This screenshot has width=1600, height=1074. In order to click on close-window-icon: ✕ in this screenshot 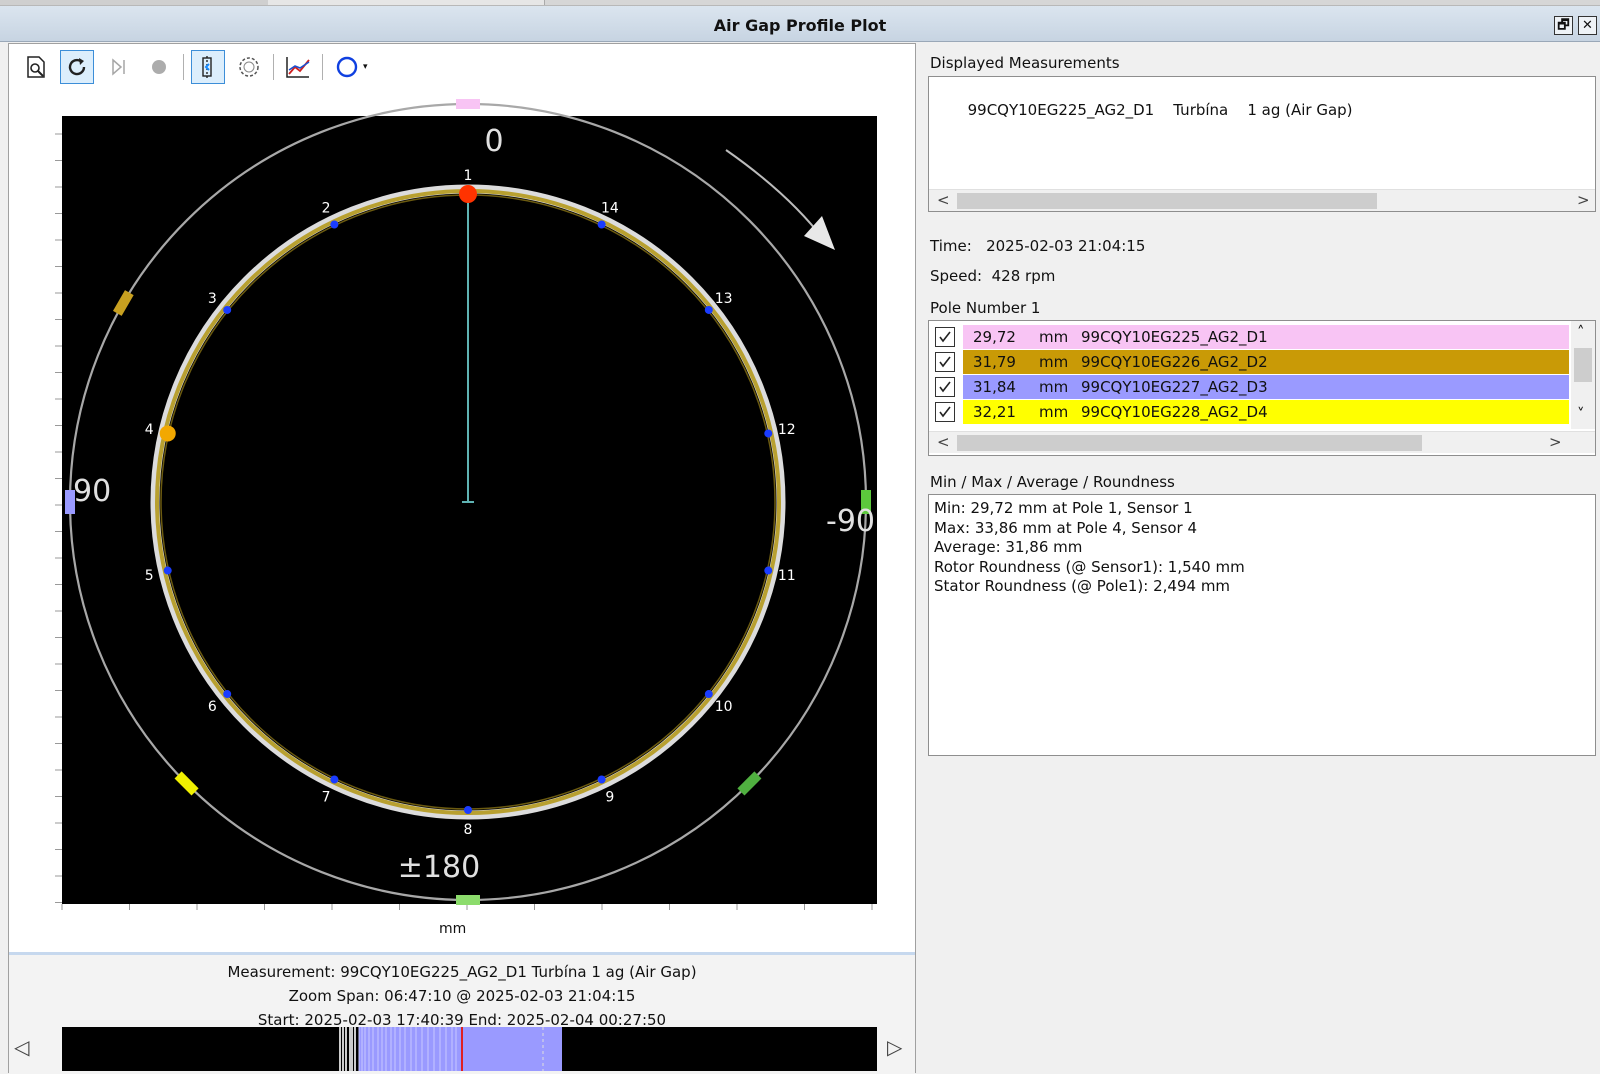, I will do `click(1587, 25)`.